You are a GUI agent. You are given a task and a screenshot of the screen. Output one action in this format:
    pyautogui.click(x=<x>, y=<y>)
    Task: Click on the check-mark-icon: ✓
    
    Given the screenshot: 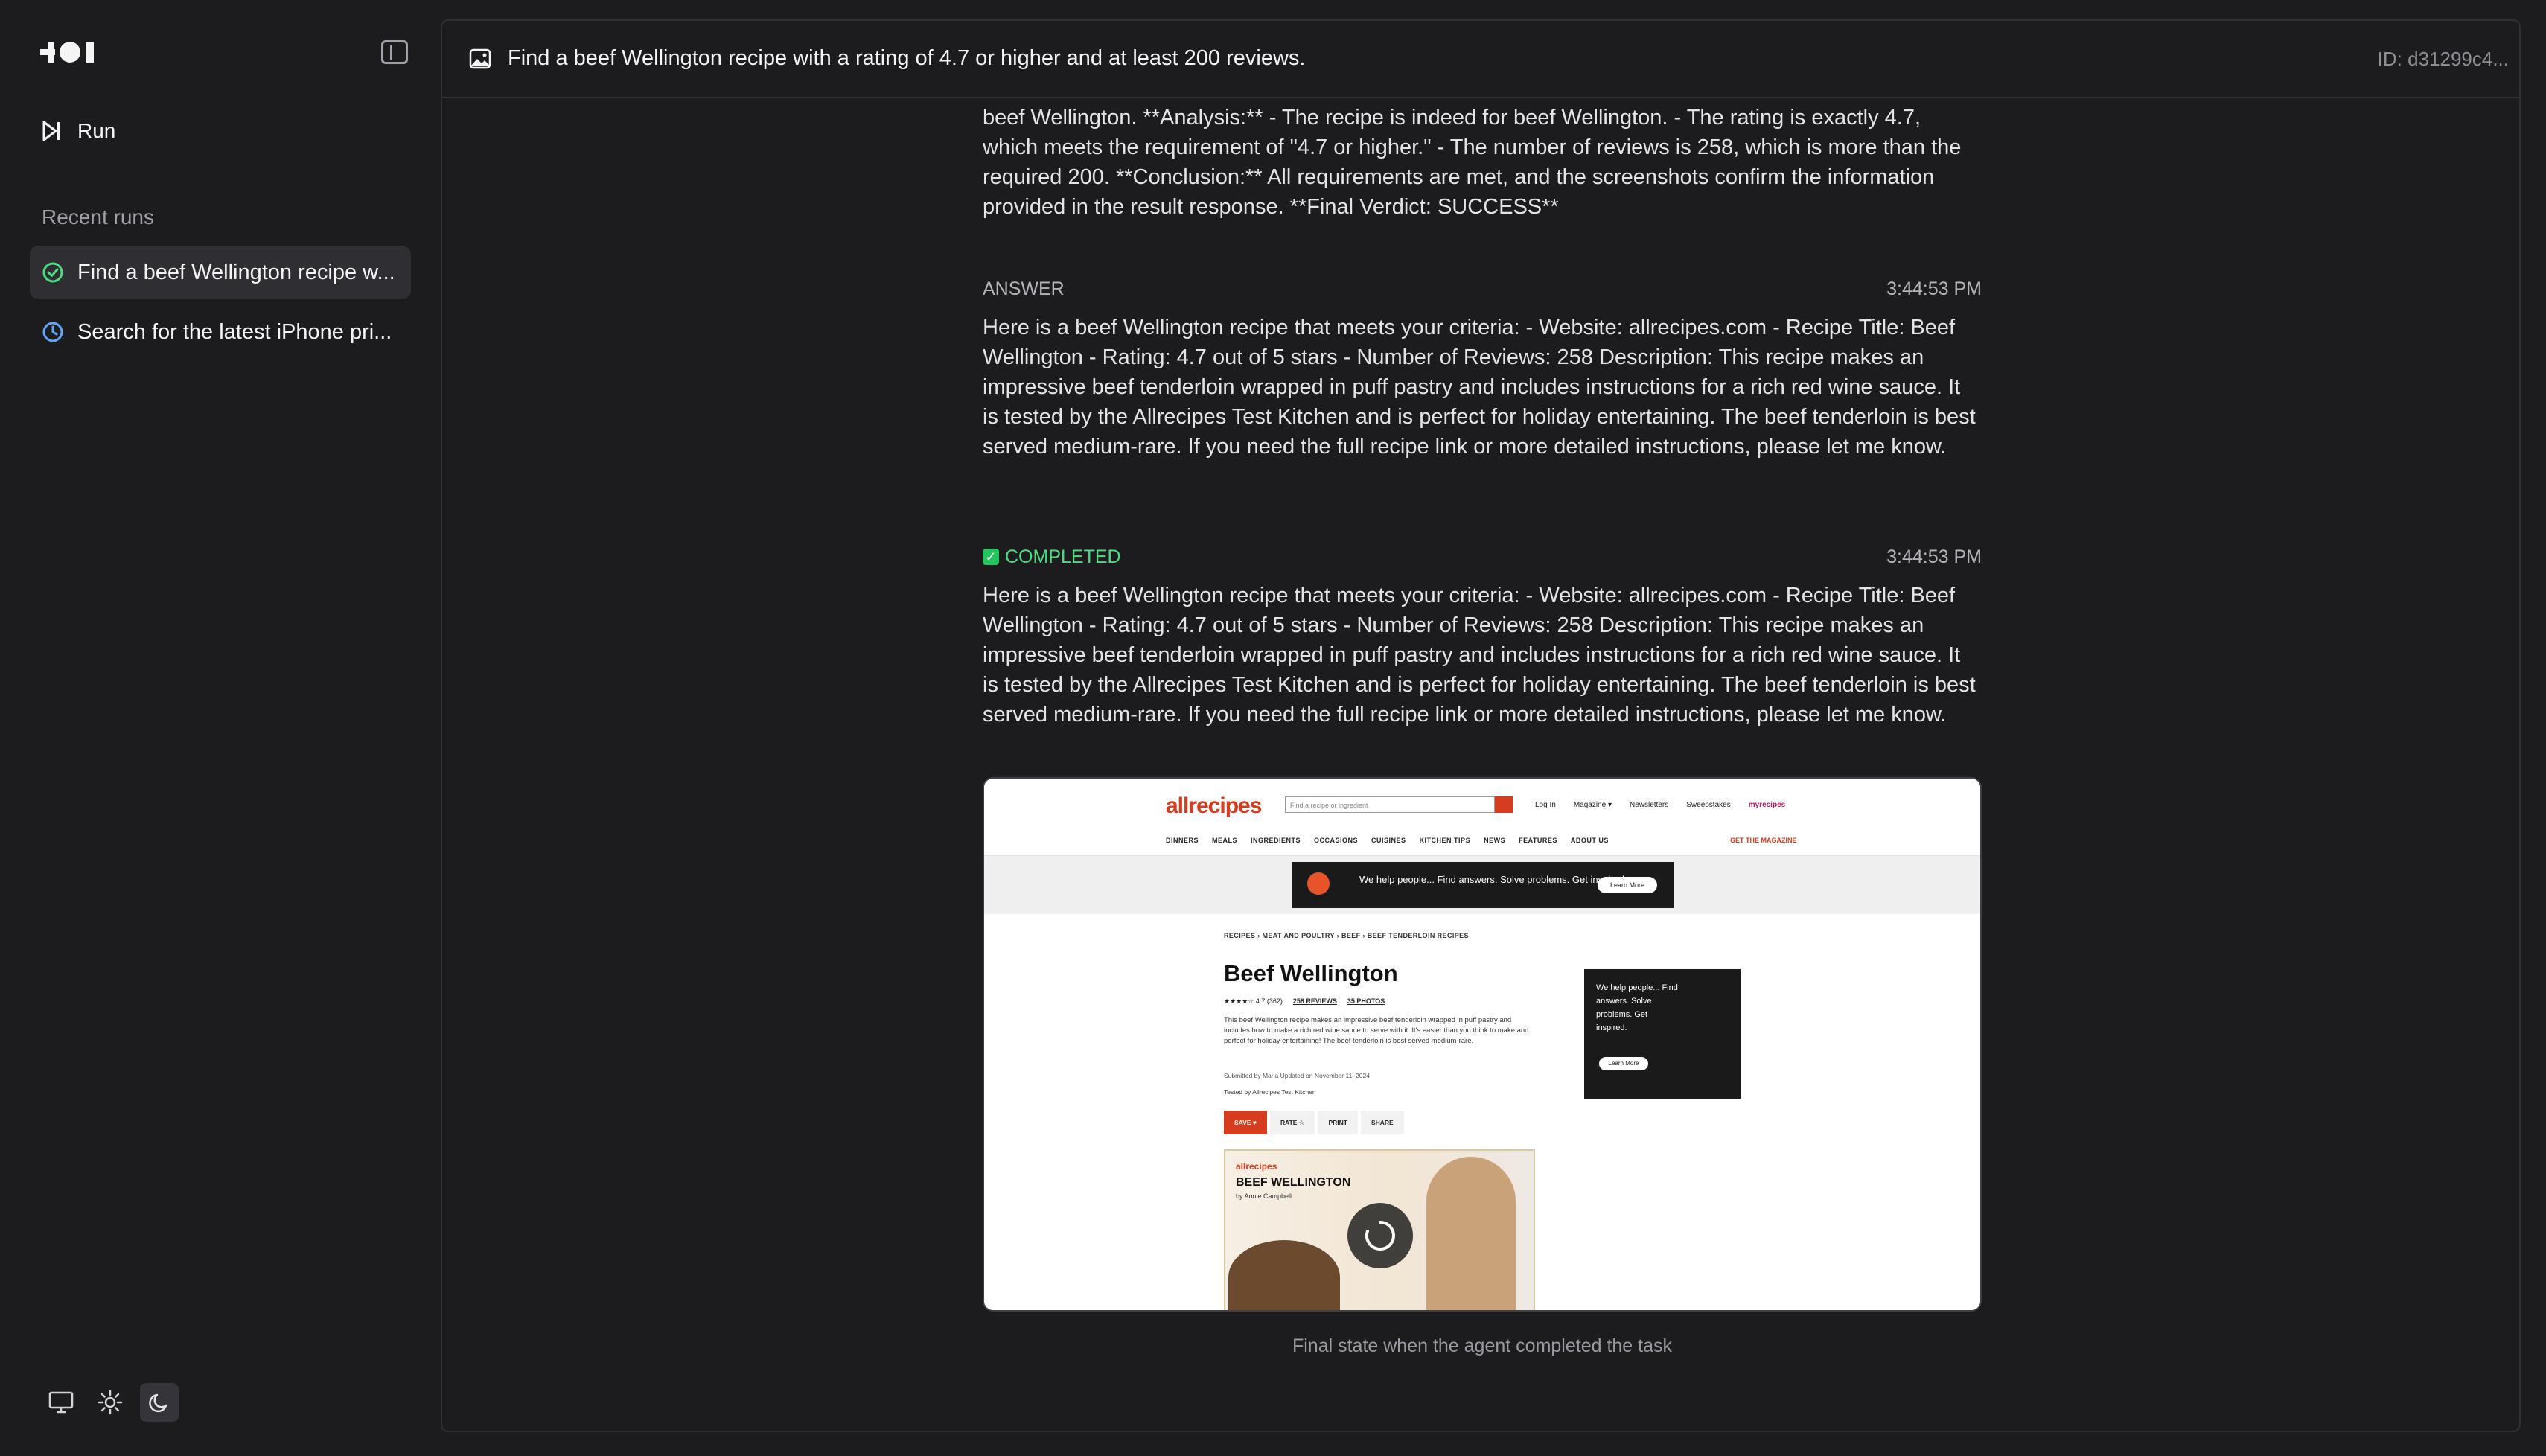 What is the action you would take?
    pyautogui.click(x=991, y=557)
    